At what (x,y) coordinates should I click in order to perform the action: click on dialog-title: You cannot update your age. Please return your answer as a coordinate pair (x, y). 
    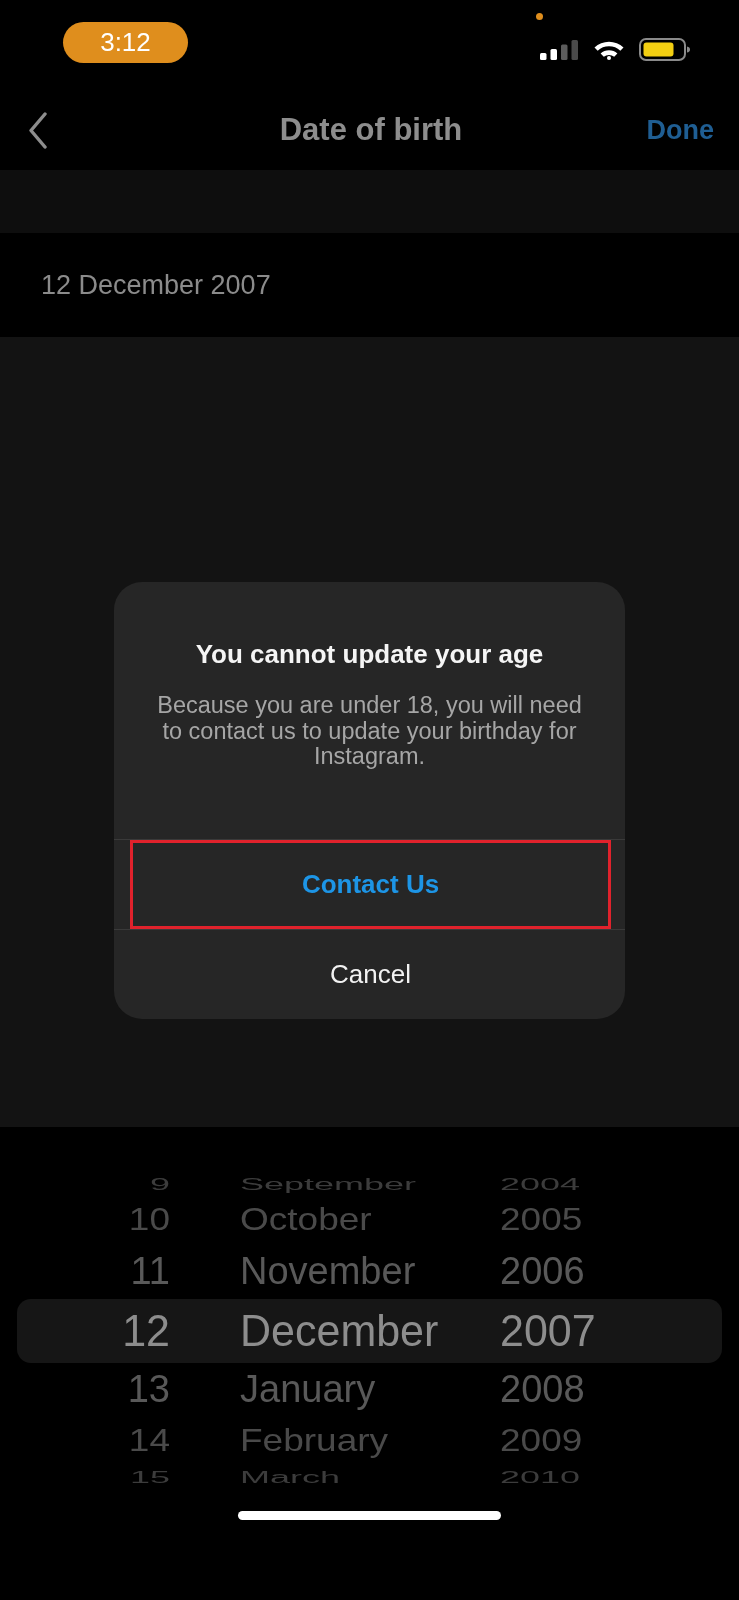
    Looking at the image, I should click on (369, 654).